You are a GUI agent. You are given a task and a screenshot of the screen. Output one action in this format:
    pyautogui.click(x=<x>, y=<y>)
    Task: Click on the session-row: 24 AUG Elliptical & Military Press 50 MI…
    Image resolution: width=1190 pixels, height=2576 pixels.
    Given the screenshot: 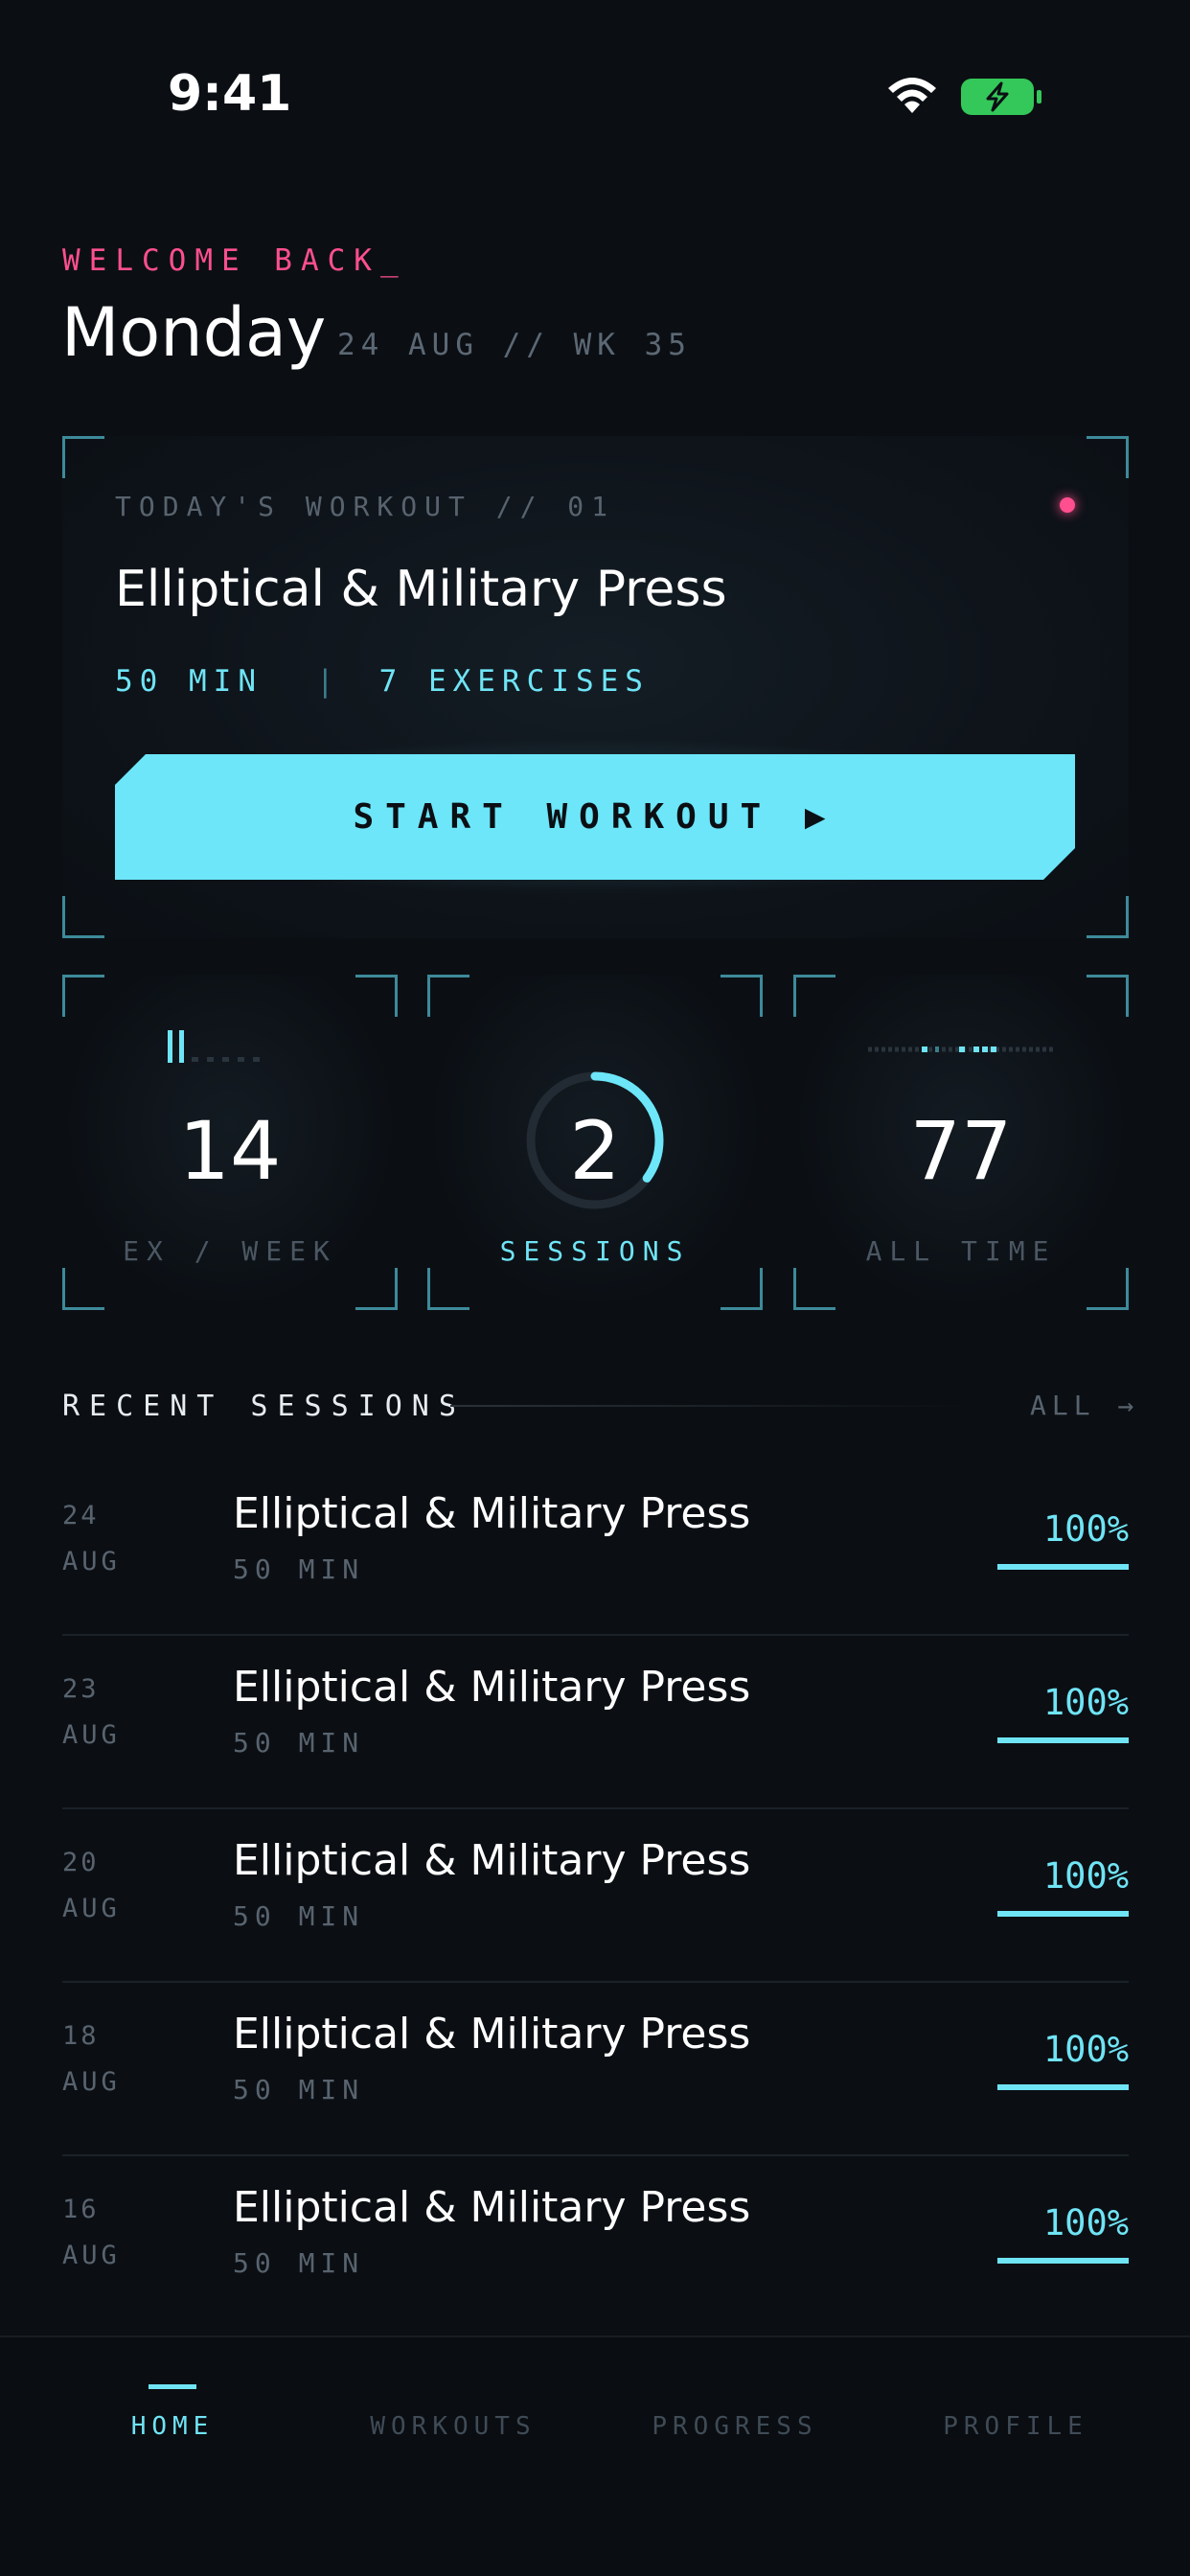 What is the action you would take?
    pyautogui.click(x=595, y=1549)
    